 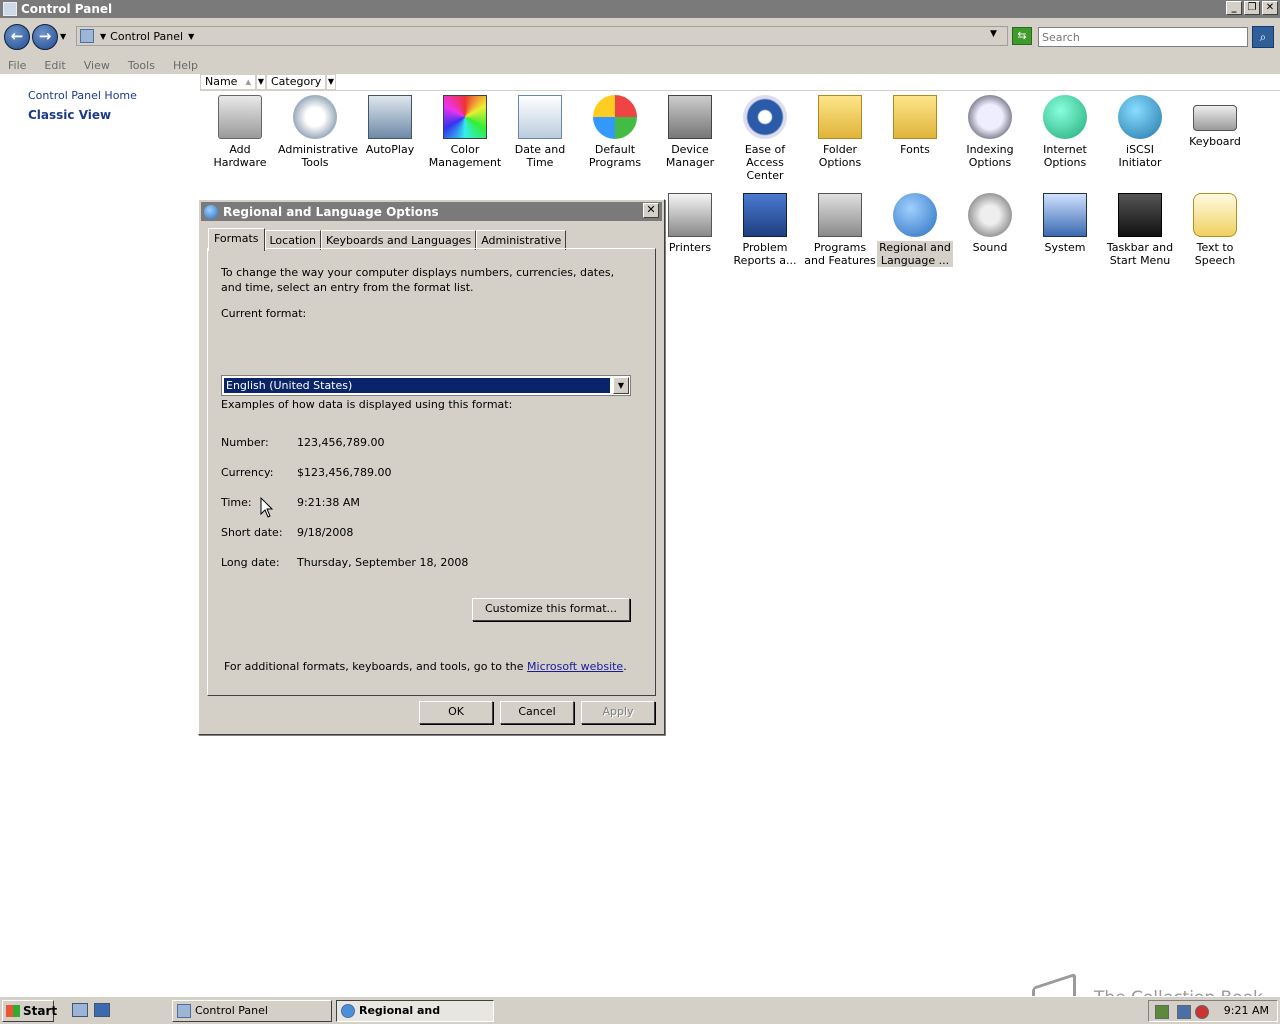 What do you see at coordinates (456, 712) in the screenshot?
I see `ok-button: OK` at bounding box center [456, 712].